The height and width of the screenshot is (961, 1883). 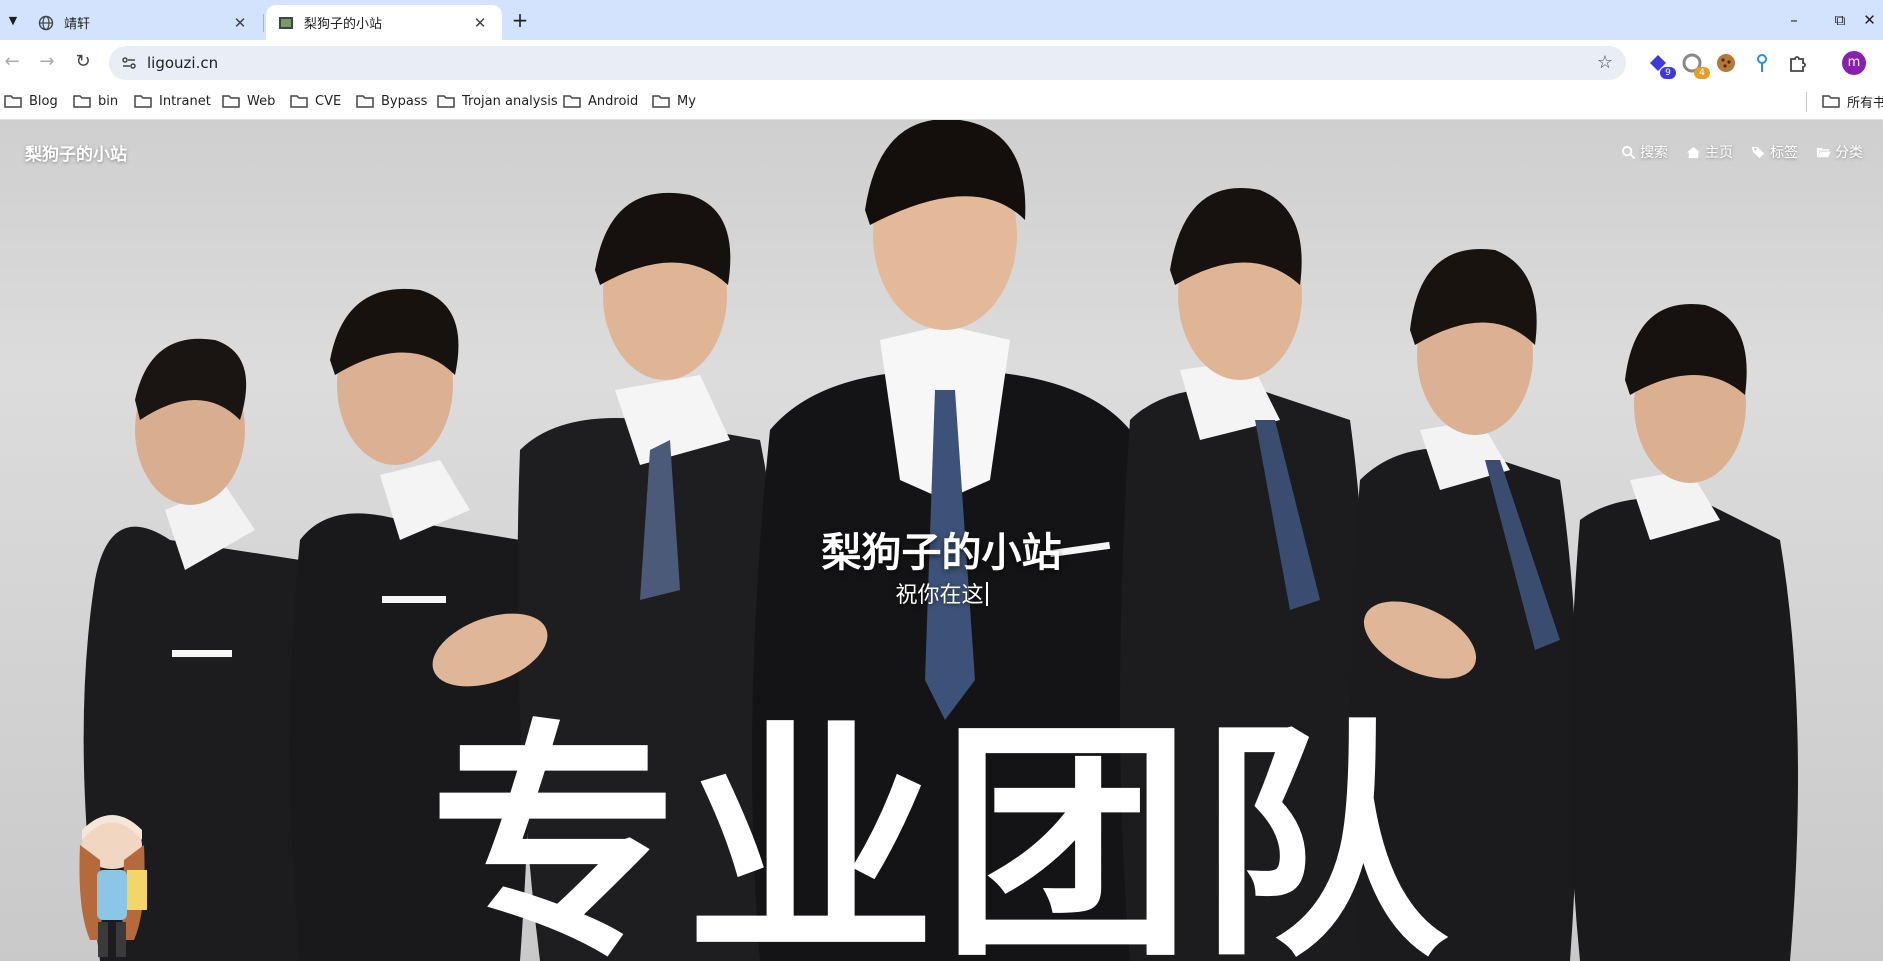 I want to click on bookmark-folder-bypass: Bypass, so click(x=391, y=101).